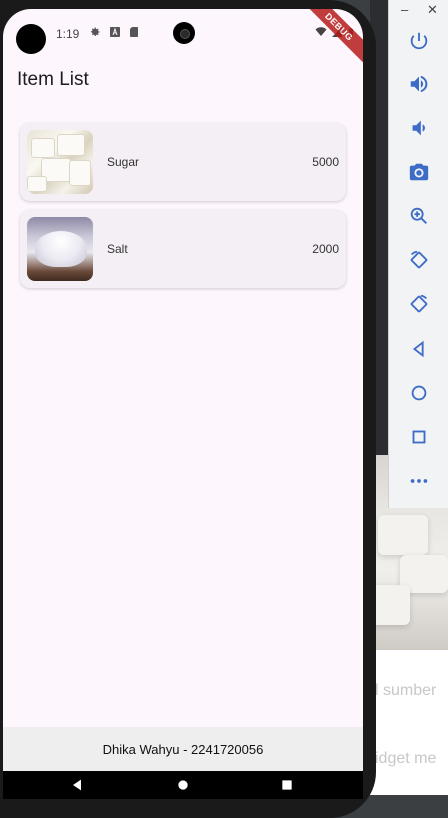  Describe the element at coordinates (325, 249) in the screenshot. I see `item-price: 2000` at that location.